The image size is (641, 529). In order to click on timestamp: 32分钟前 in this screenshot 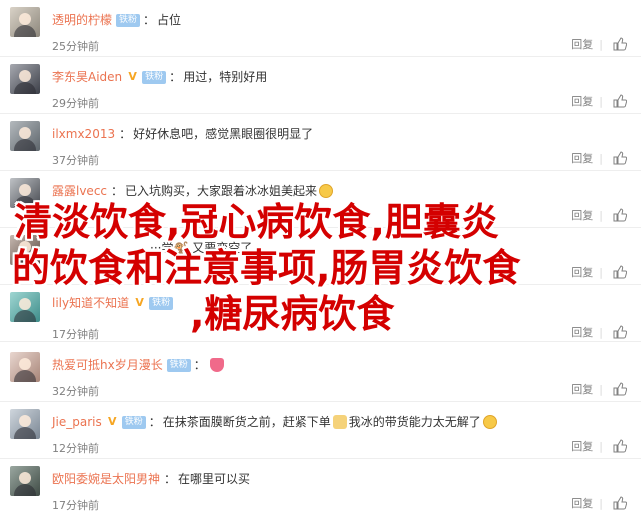, I will do `click(75, 391)`.